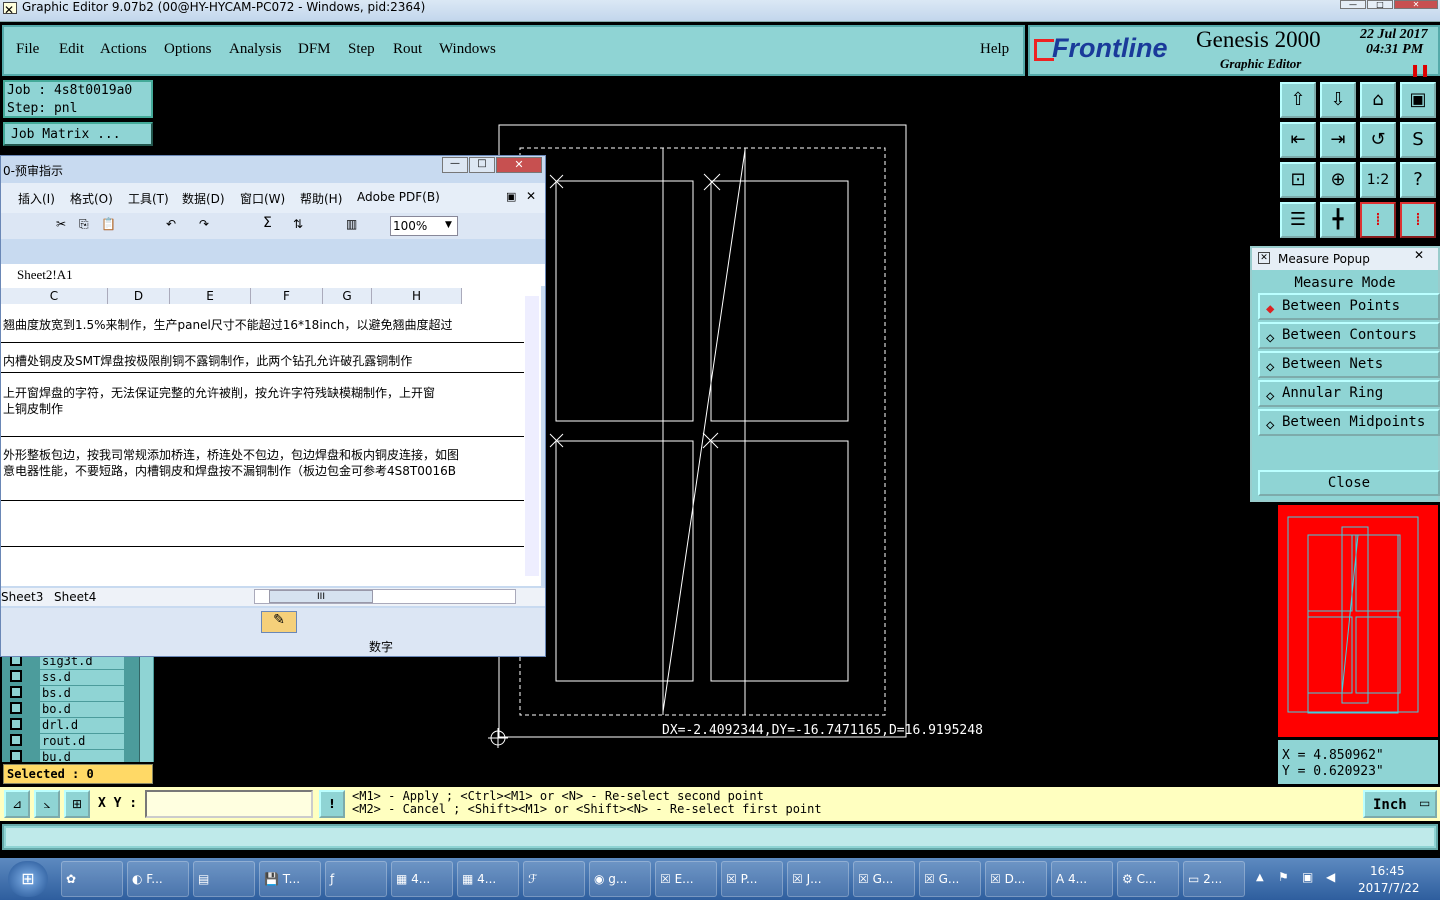  What do you see at coordinates (1424, 803) in the screenshot?
I see `units-dropdown-icon: ▭` at bounding box center [1424, 803].